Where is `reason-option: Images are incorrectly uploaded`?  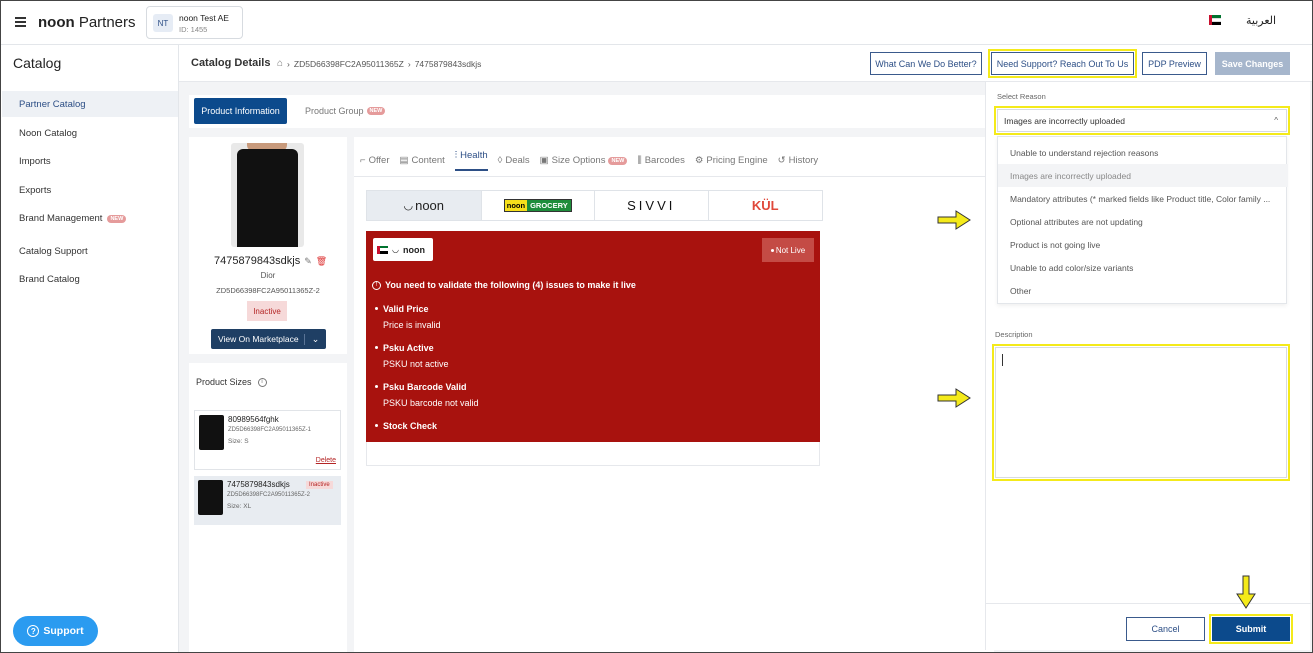
reason-option: Images are incorrectly uploaded is located at coordinates (1143, 175).